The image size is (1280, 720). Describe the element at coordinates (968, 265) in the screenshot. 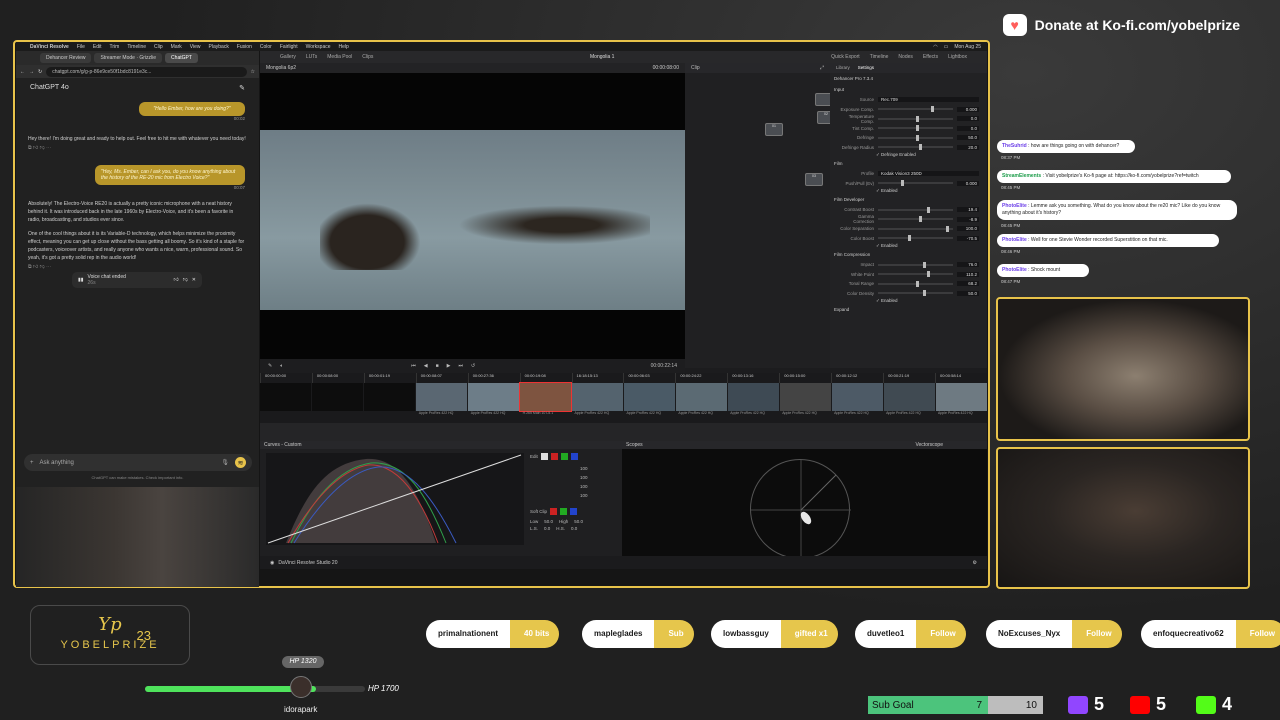

I see `fx-value-field: 76.0` at that location.